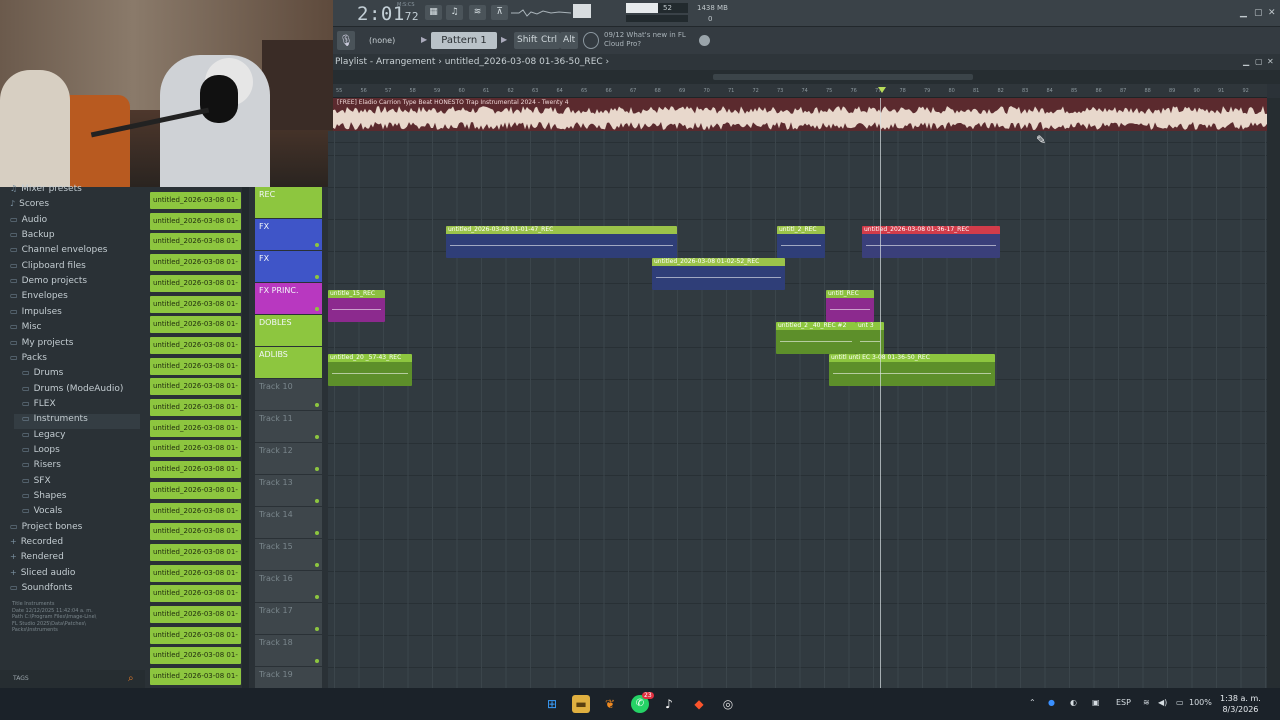 Image resolution: width=1280 pixels, height=720 pixels. What do you see at coordinates (370, 370) in the screenshot?
I see `playlist-clip: untitled_20 _57-43_REC` at bounding box center [370, 370].